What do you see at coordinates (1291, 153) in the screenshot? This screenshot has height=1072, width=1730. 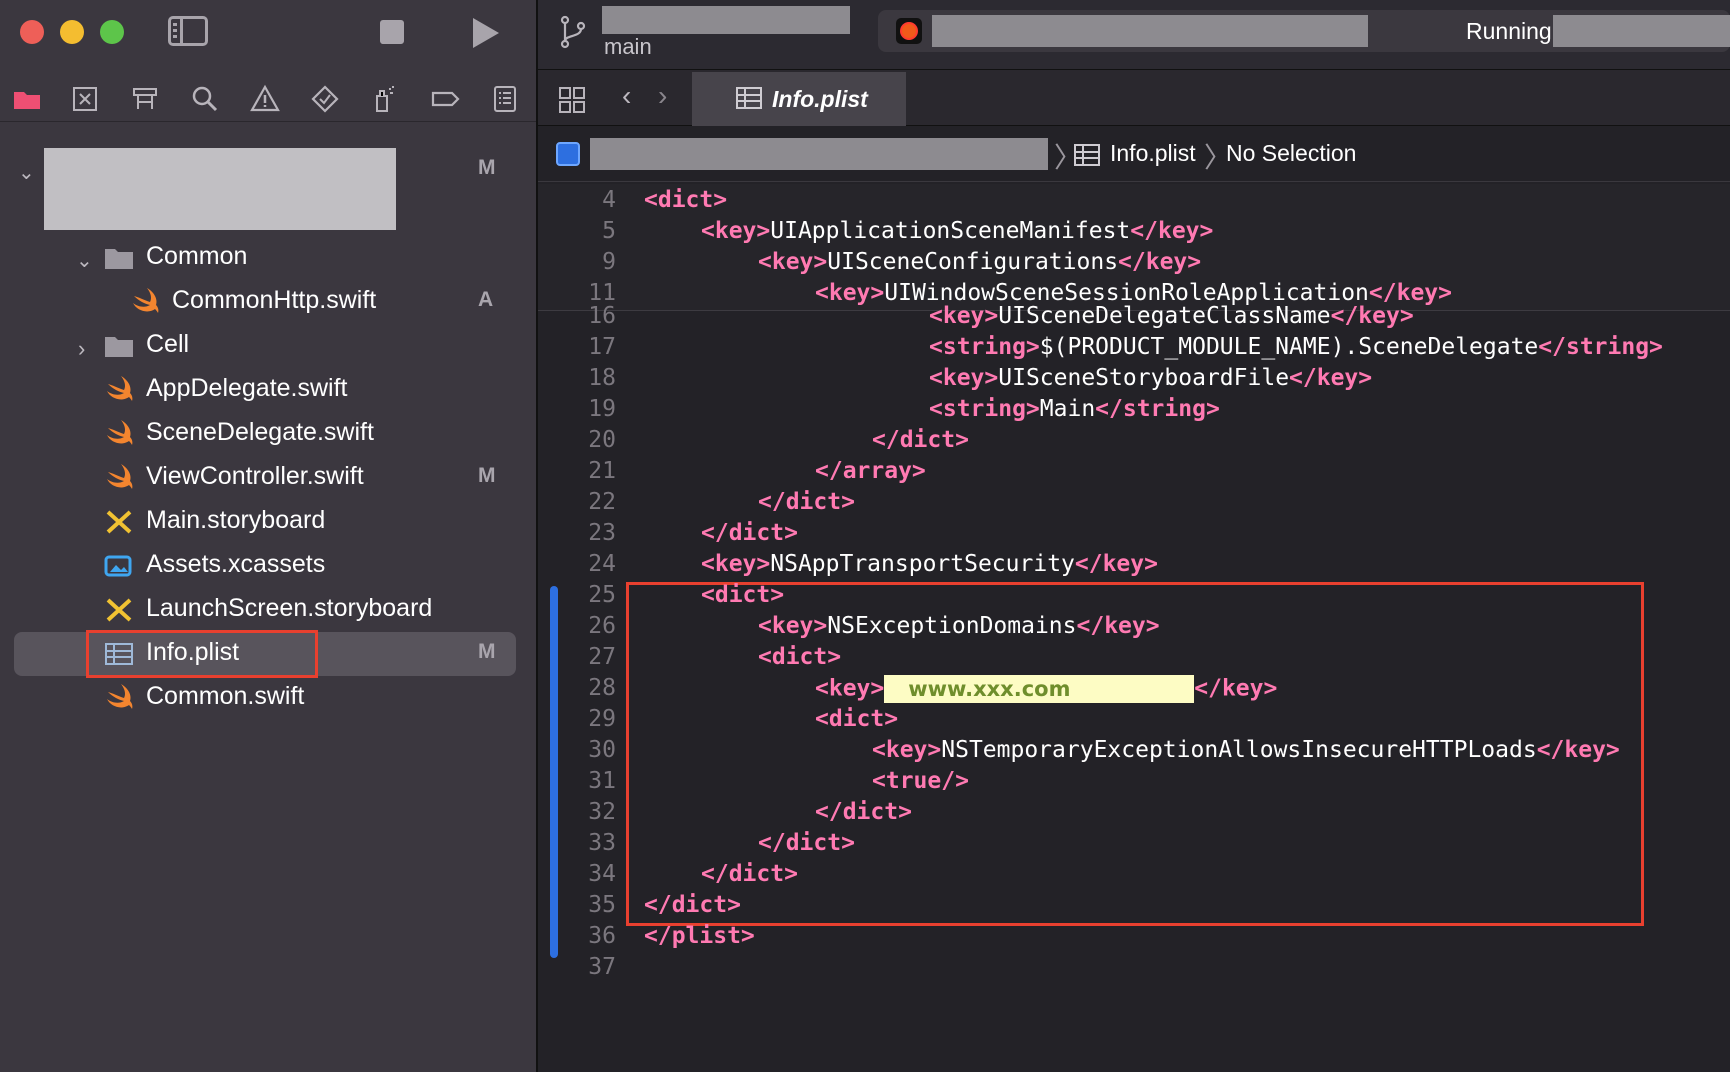 I see `jump-bar-selection: No Selection` at bounding box center [1291, 153].